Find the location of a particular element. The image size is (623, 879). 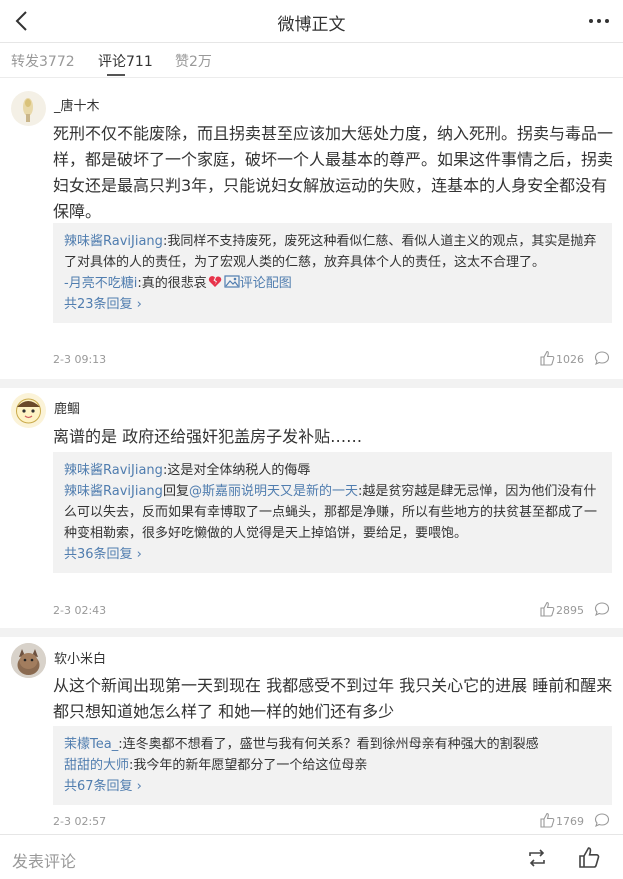

comment-time: 2-3 09:13 is located at coordinates (80, 359).